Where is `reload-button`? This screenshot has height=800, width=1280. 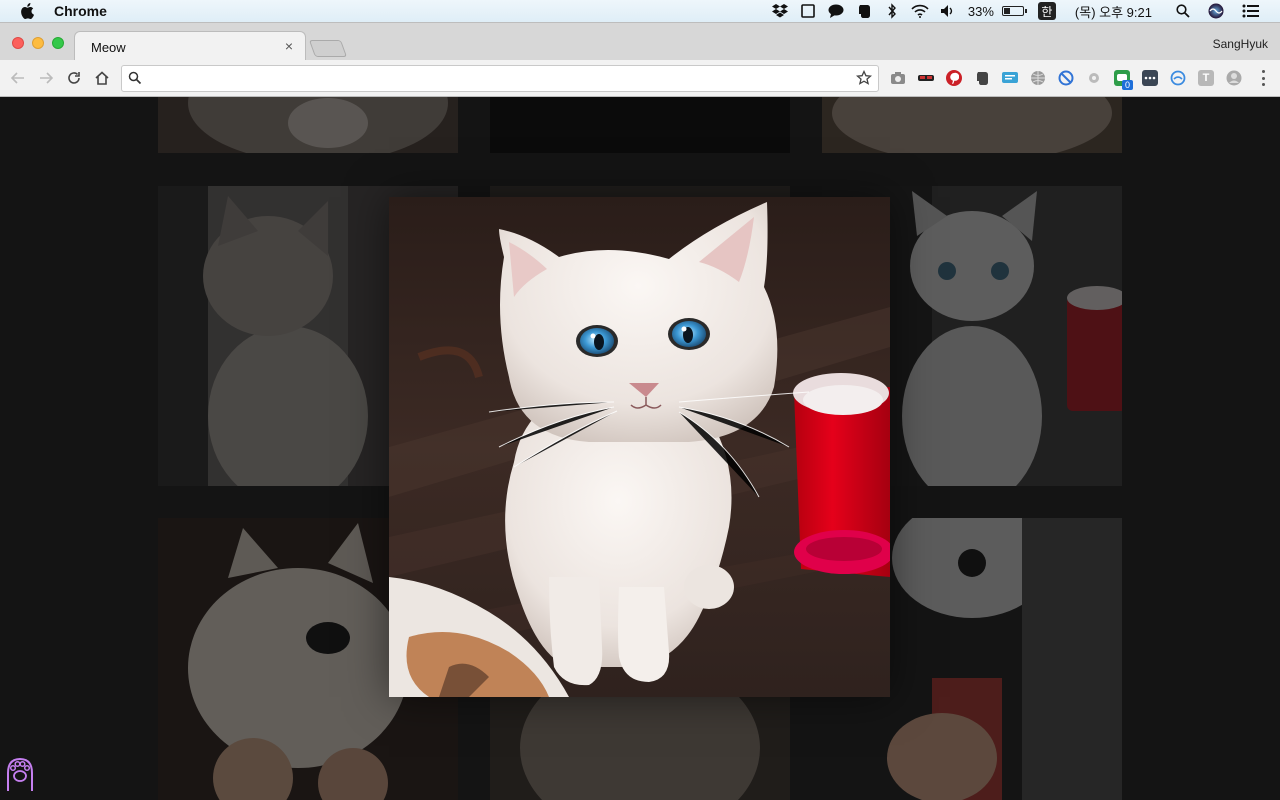
reload-button is located at coordinates (74, 78).